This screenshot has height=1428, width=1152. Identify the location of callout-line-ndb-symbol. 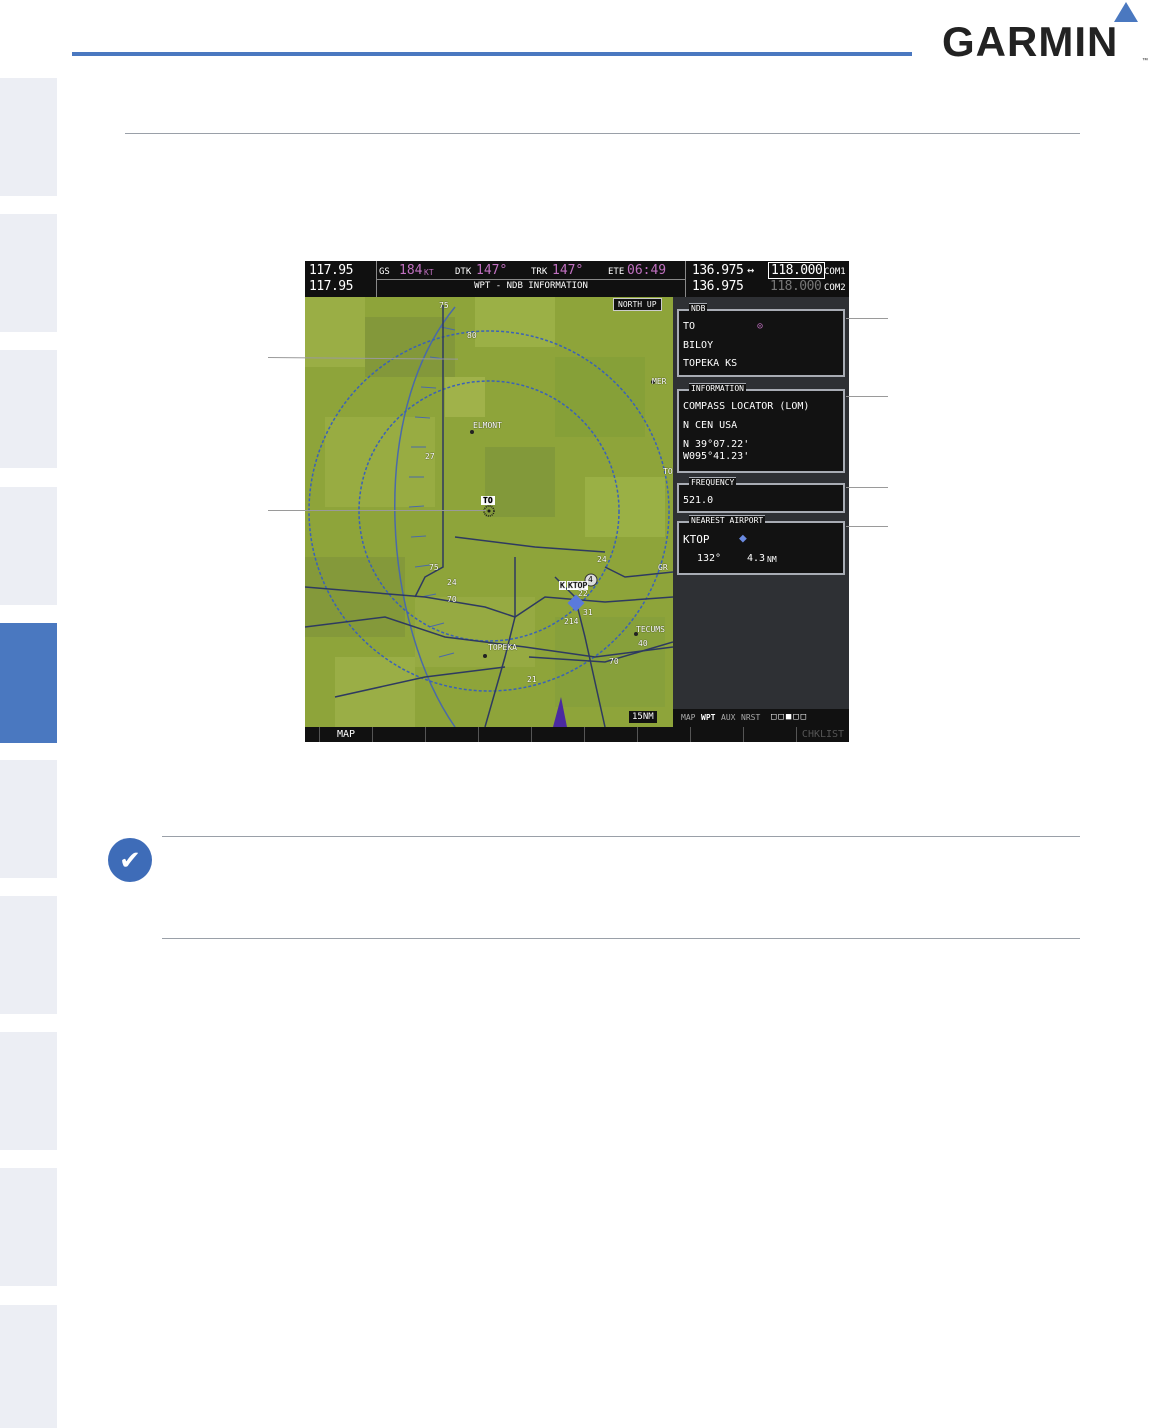
(377, 510).